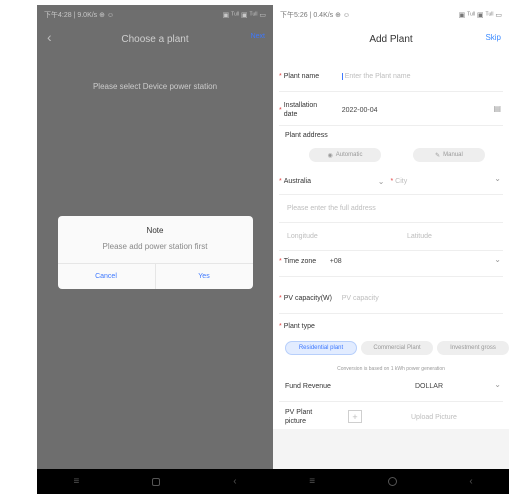 Image resolution: width=510 pixels, height=494 pixels. Describe the element at coordinates (258, 36) in the screenshot. I see `next-button: Next` at that location.